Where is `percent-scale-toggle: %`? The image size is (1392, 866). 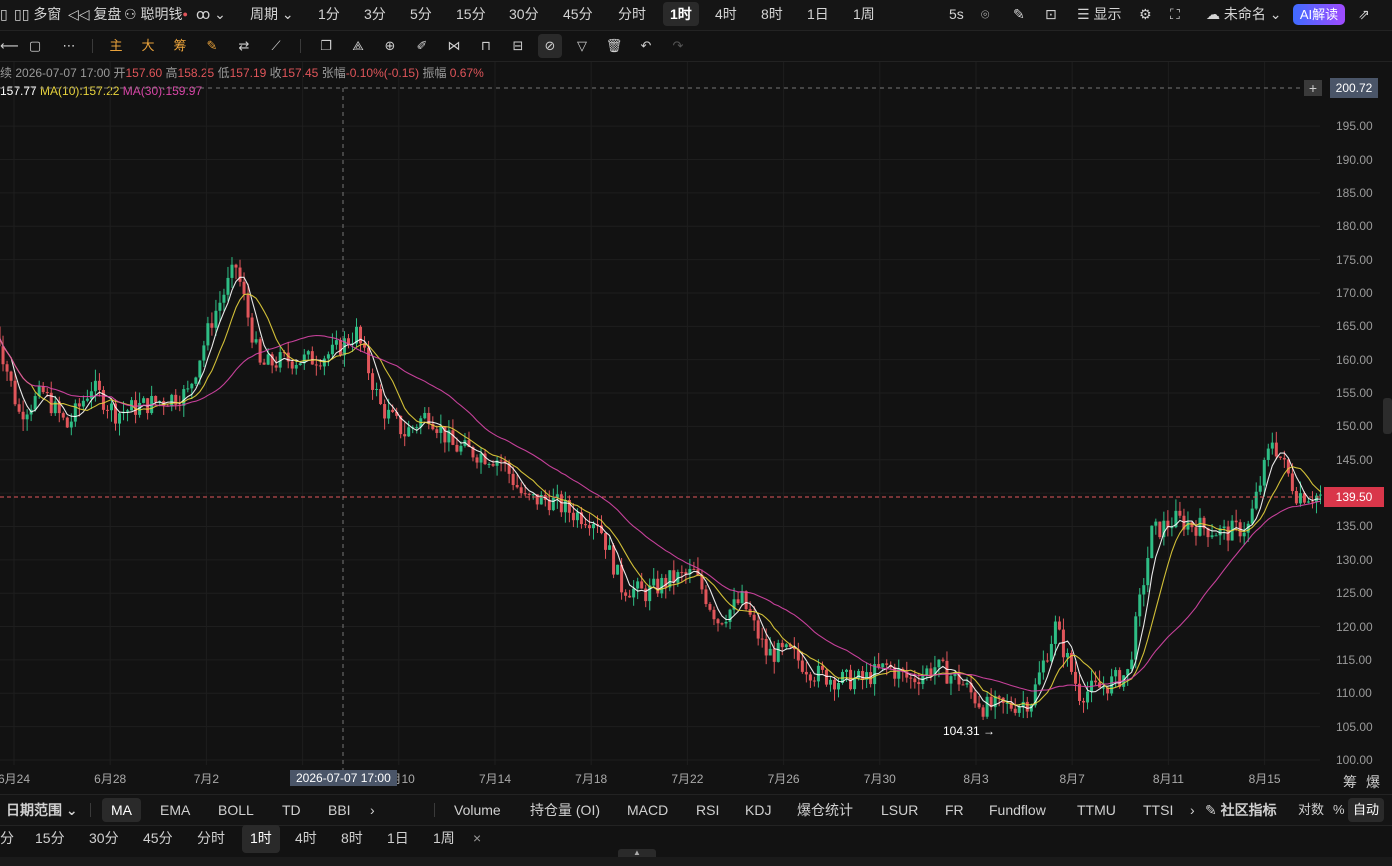 percent-scale-toggle: % is located at coordinates (1339, 810).